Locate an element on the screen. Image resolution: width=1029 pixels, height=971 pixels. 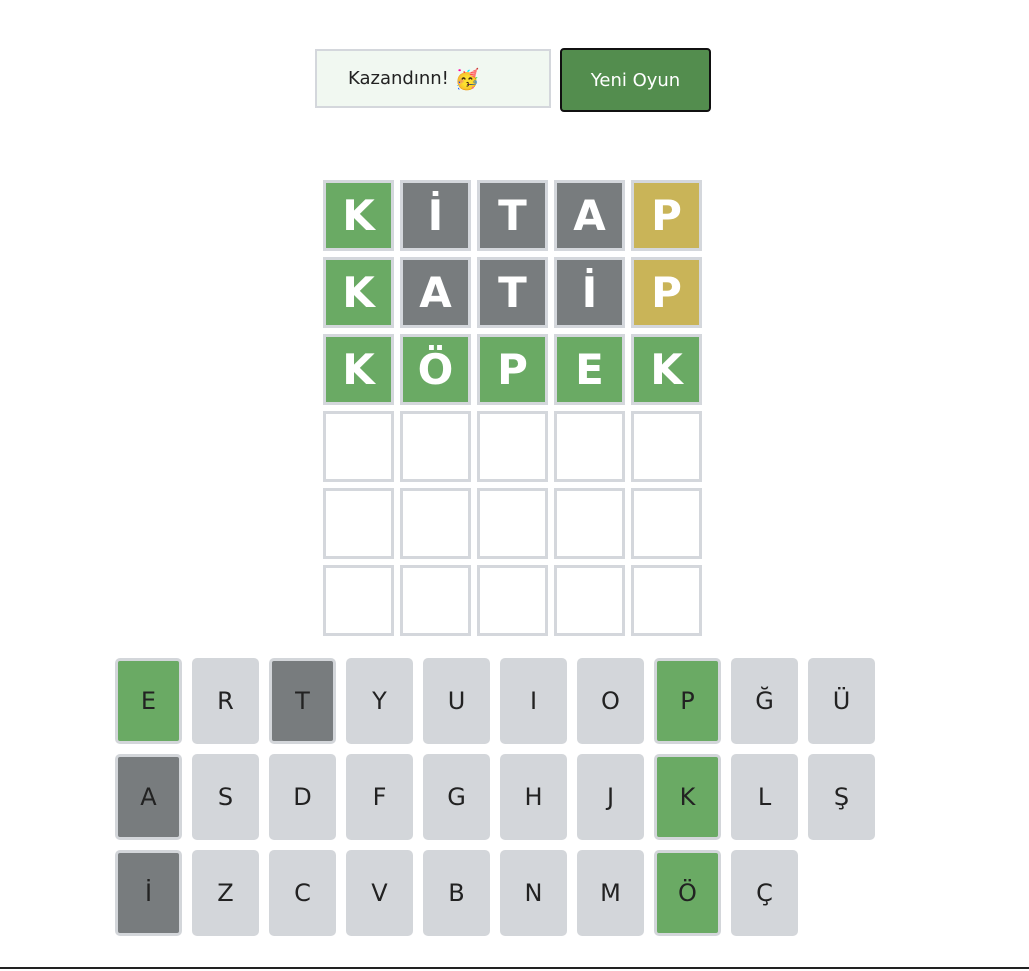
keyboard-row: İZCVBNMÖÇ is located at coordinates (500, 893).